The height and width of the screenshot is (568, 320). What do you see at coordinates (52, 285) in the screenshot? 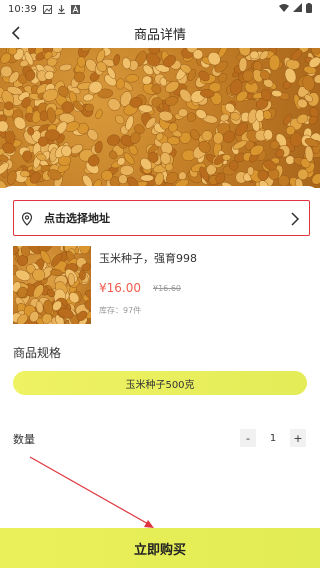
I see `product-thumbnail` at bounding box center [52, 285].